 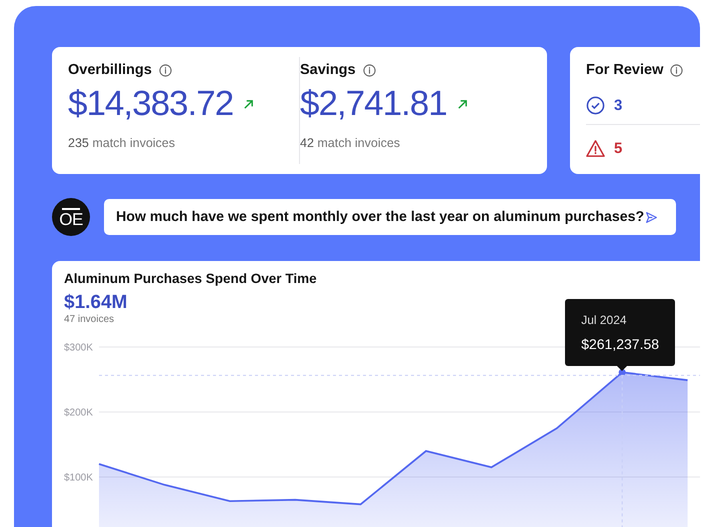 What do you see at coordinates (191, 278) in the screenshot?
I see `chart-title: Aluminum Purchases Spend Over Time` at bounding box center [191, 278].